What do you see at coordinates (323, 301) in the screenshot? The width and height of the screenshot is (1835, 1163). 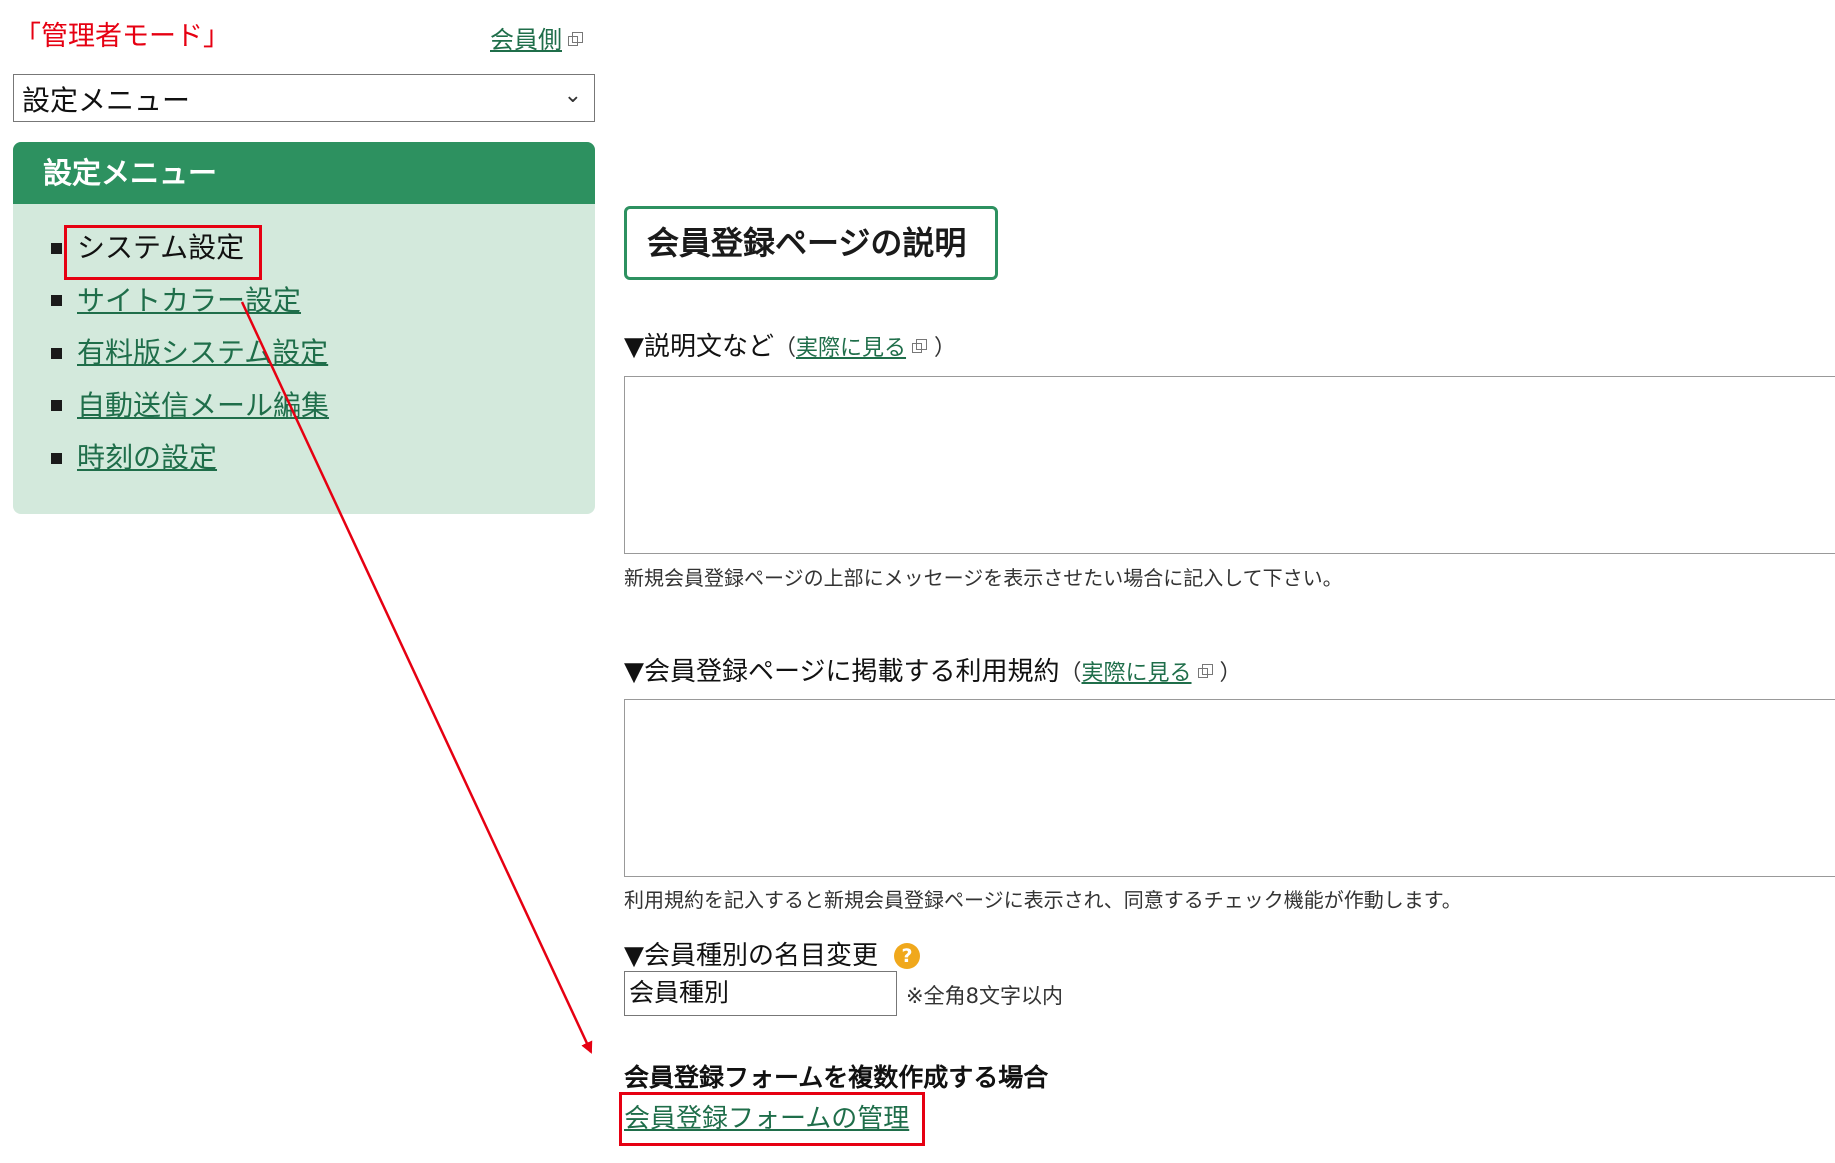 I see `settings-menu-item-site-color: サイトカラー設定` at bounding box center [323, 301].